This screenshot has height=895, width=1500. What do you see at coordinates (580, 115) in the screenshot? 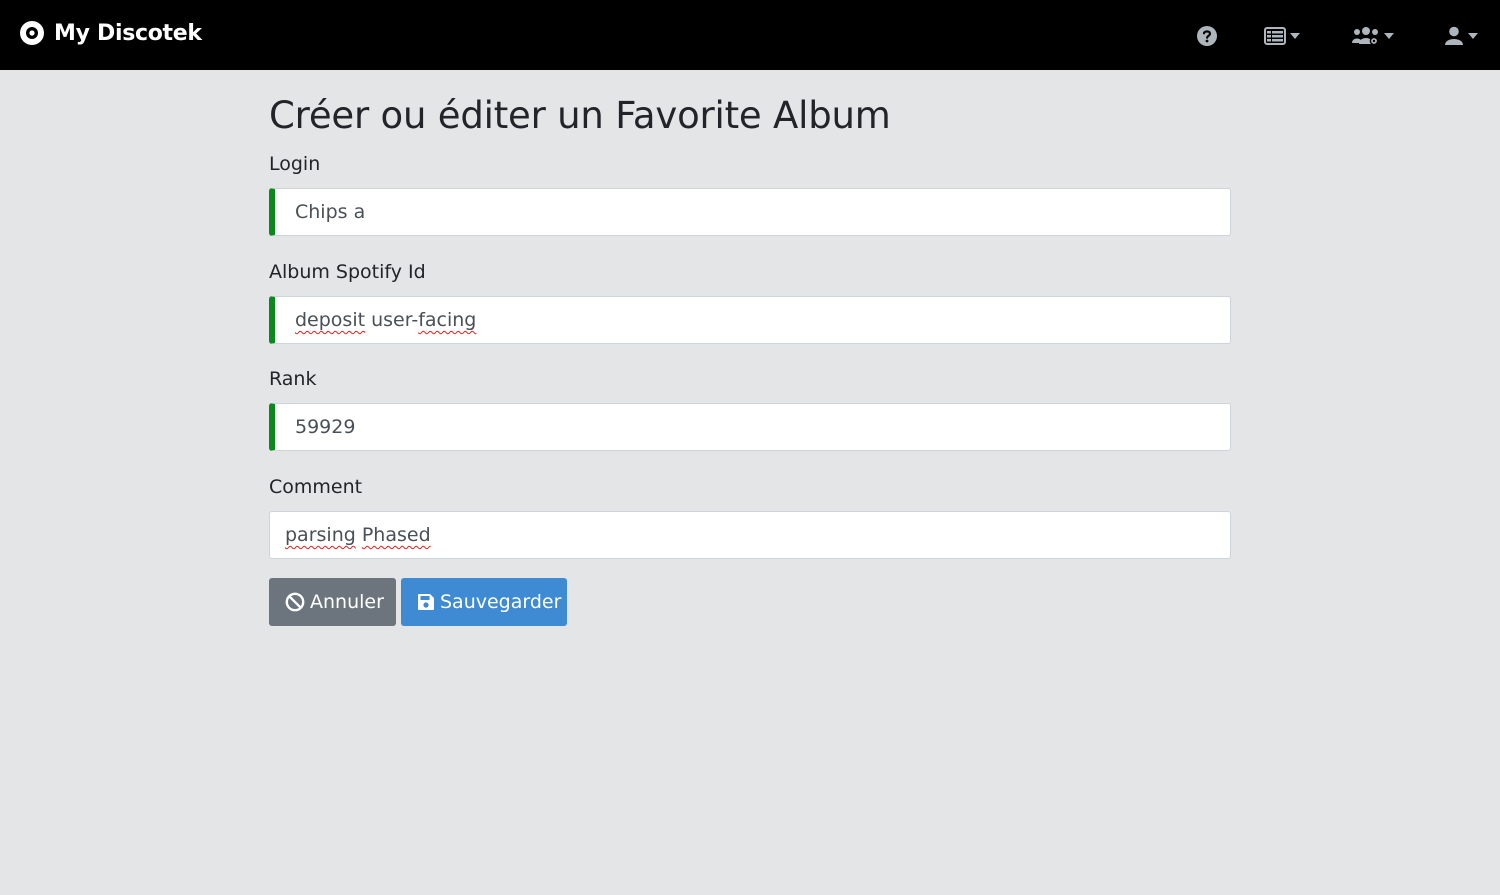
I see `page-title: Créer ou éditer un Favorite Album` at bounding box center [580, 115].